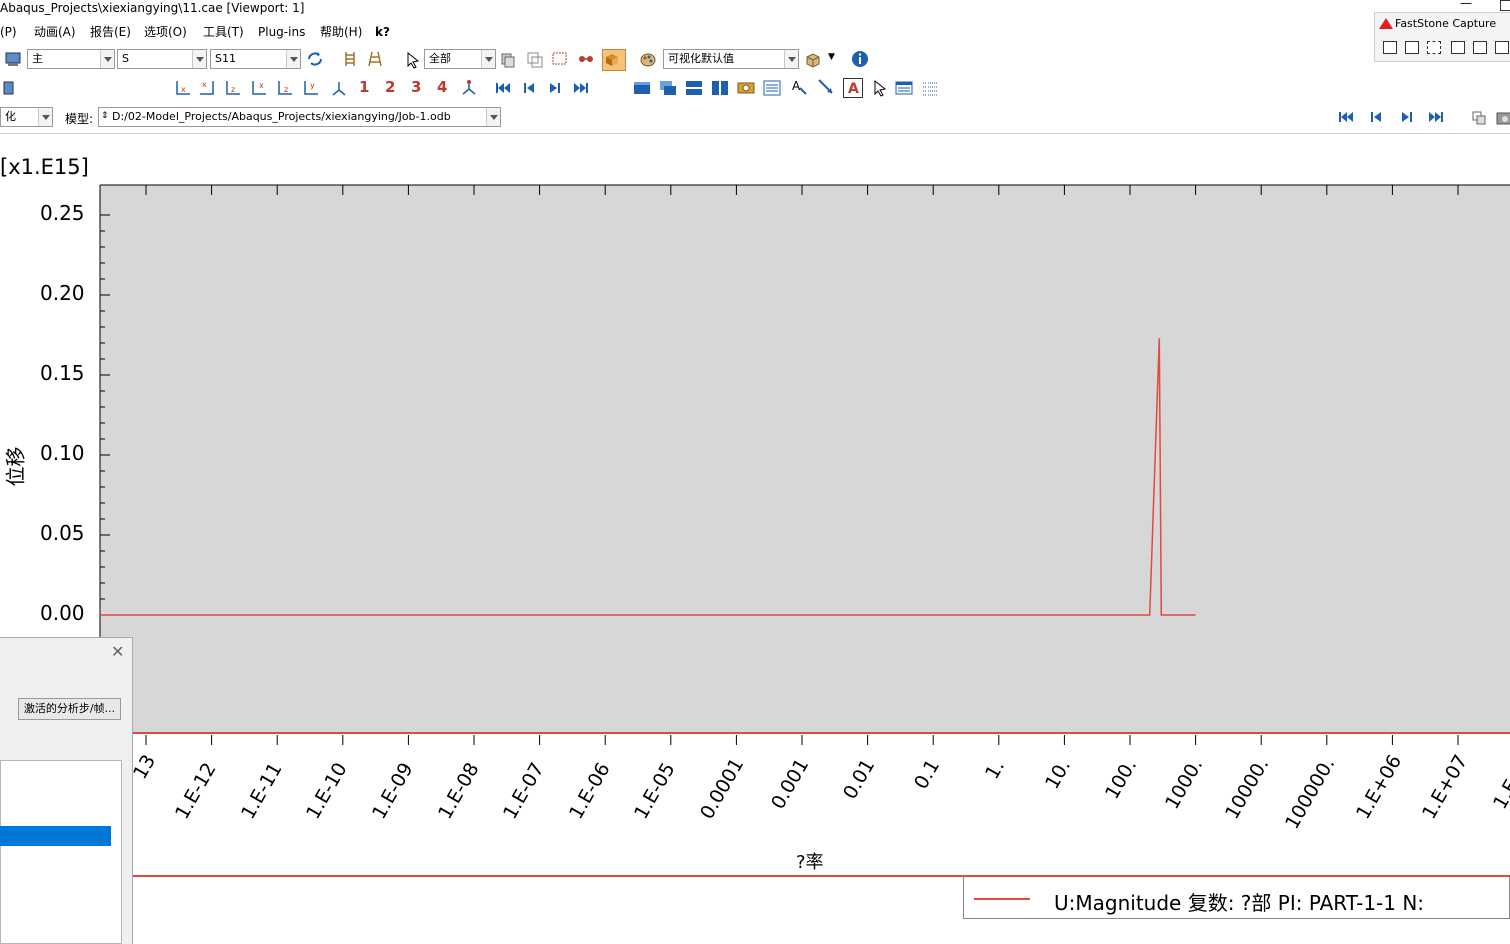 This screenshot has width=1510, height=944. Describe the element at coordinates (62, 293) in the screenshot. I see `y-tick-label: 0.20` at that location.